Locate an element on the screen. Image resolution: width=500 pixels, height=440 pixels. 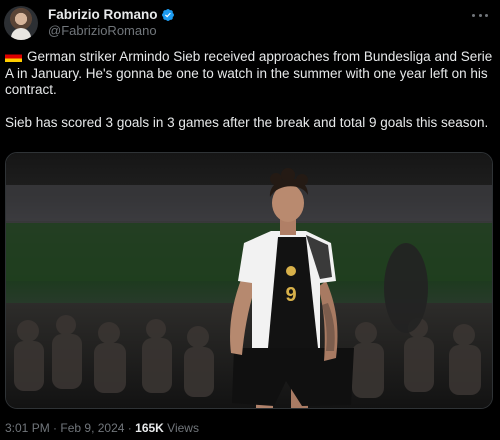
tweet-time: 3:01 PM is located at coordinates (27, 428).